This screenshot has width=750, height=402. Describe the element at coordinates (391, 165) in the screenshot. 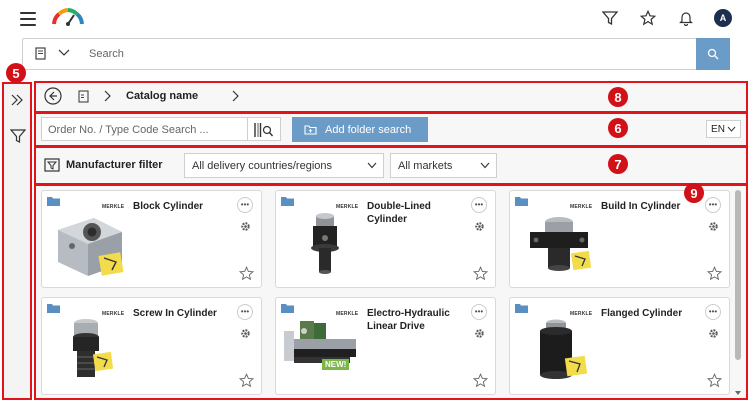

I see `callout-box-filter` at that location.